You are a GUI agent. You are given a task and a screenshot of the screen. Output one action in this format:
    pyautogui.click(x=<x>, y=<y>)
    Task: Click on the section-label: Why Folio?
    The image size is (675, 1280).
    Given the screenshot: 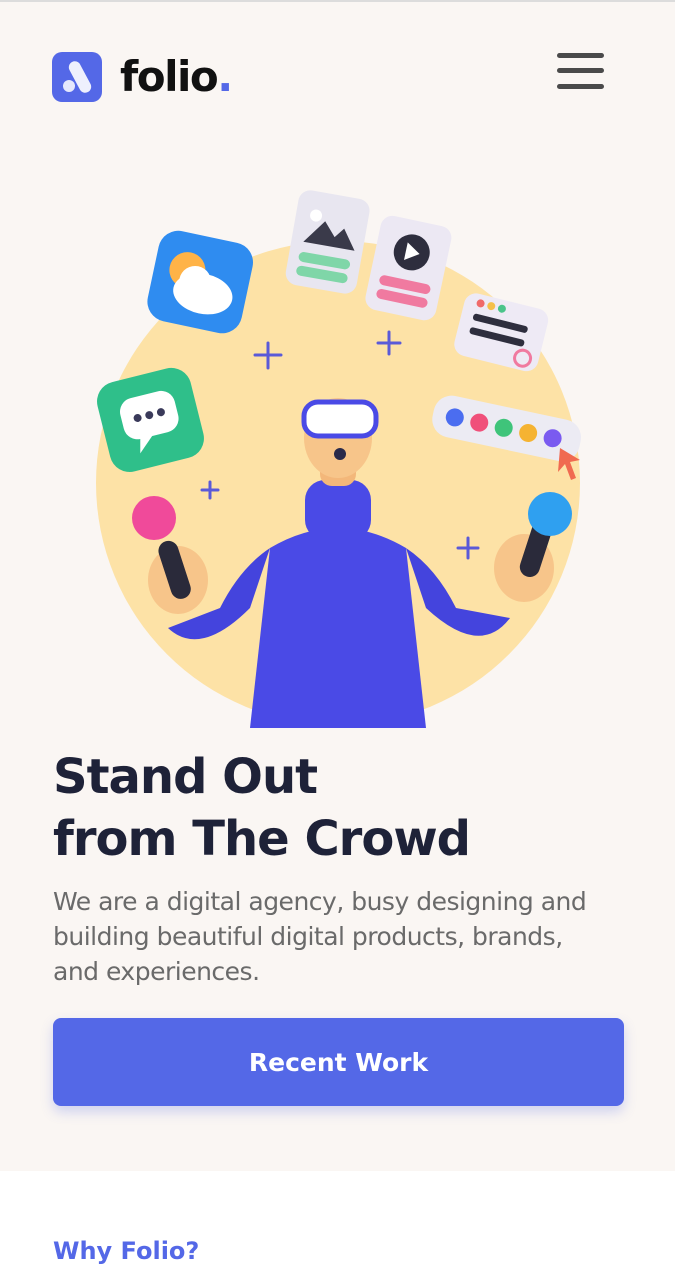 What is the action you would take?
    pyautogui.click(x=126, y=1251)
    